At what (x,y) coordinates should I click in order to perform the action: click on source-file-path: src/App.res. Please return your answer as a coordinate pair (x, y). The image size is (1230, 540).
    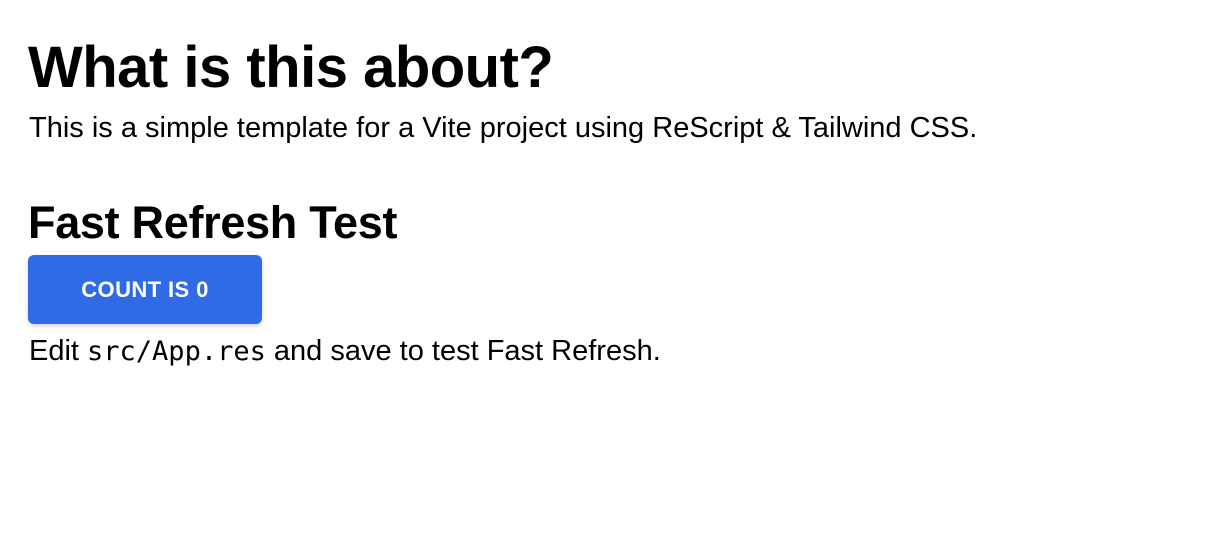
    Looking at the image, I should click on (176, 351).